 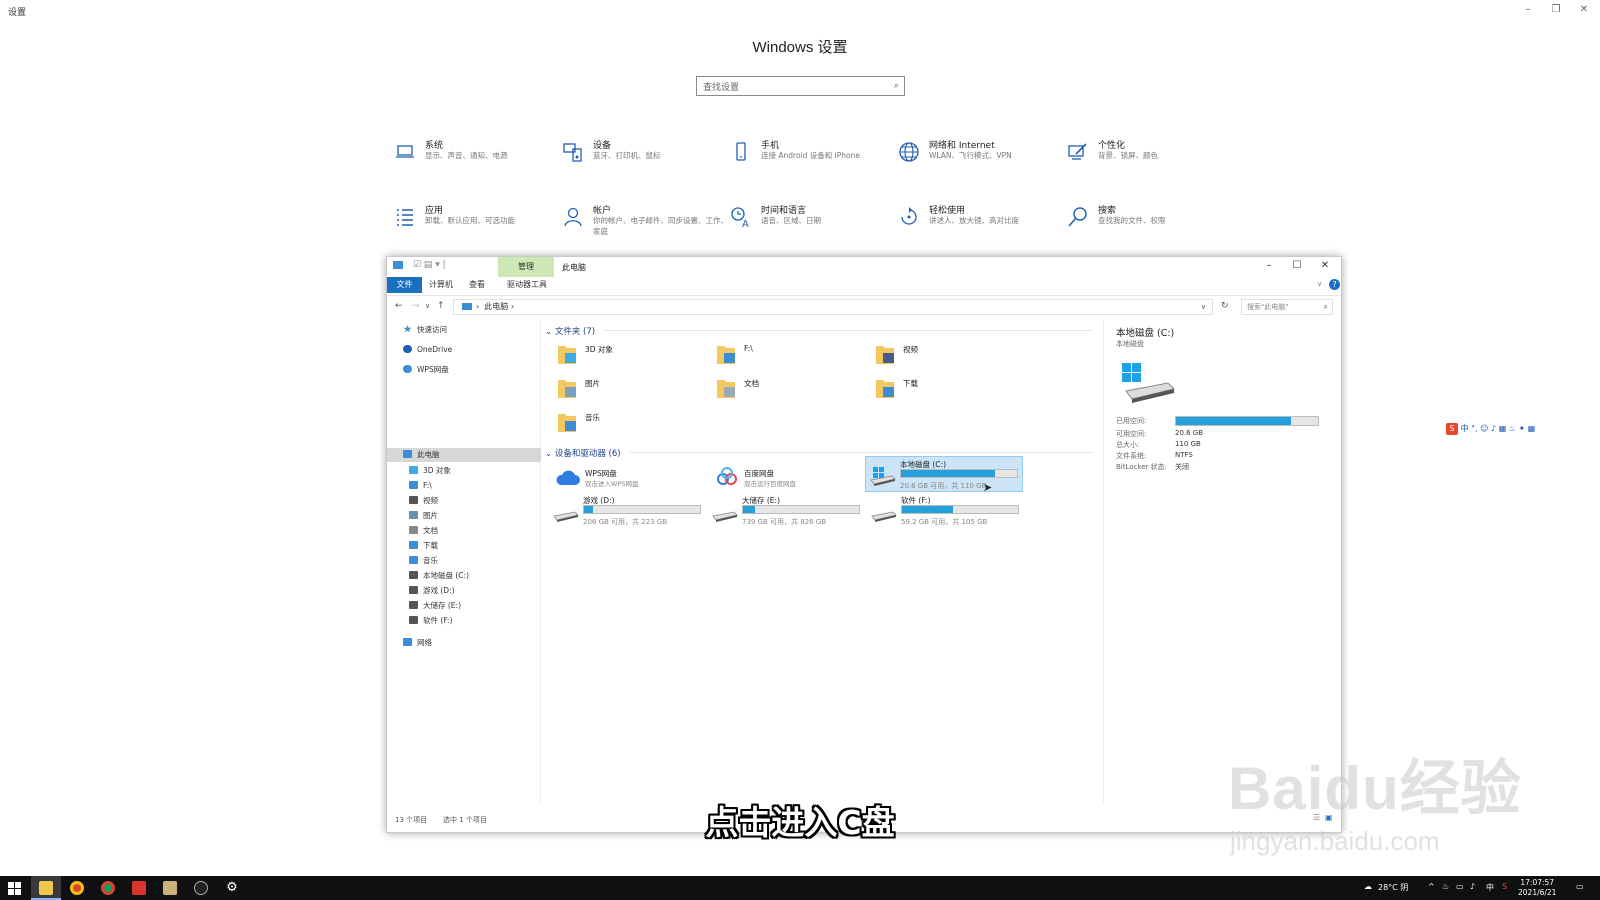 I want to click on input-language: 中, so click(x=1490, y=887).